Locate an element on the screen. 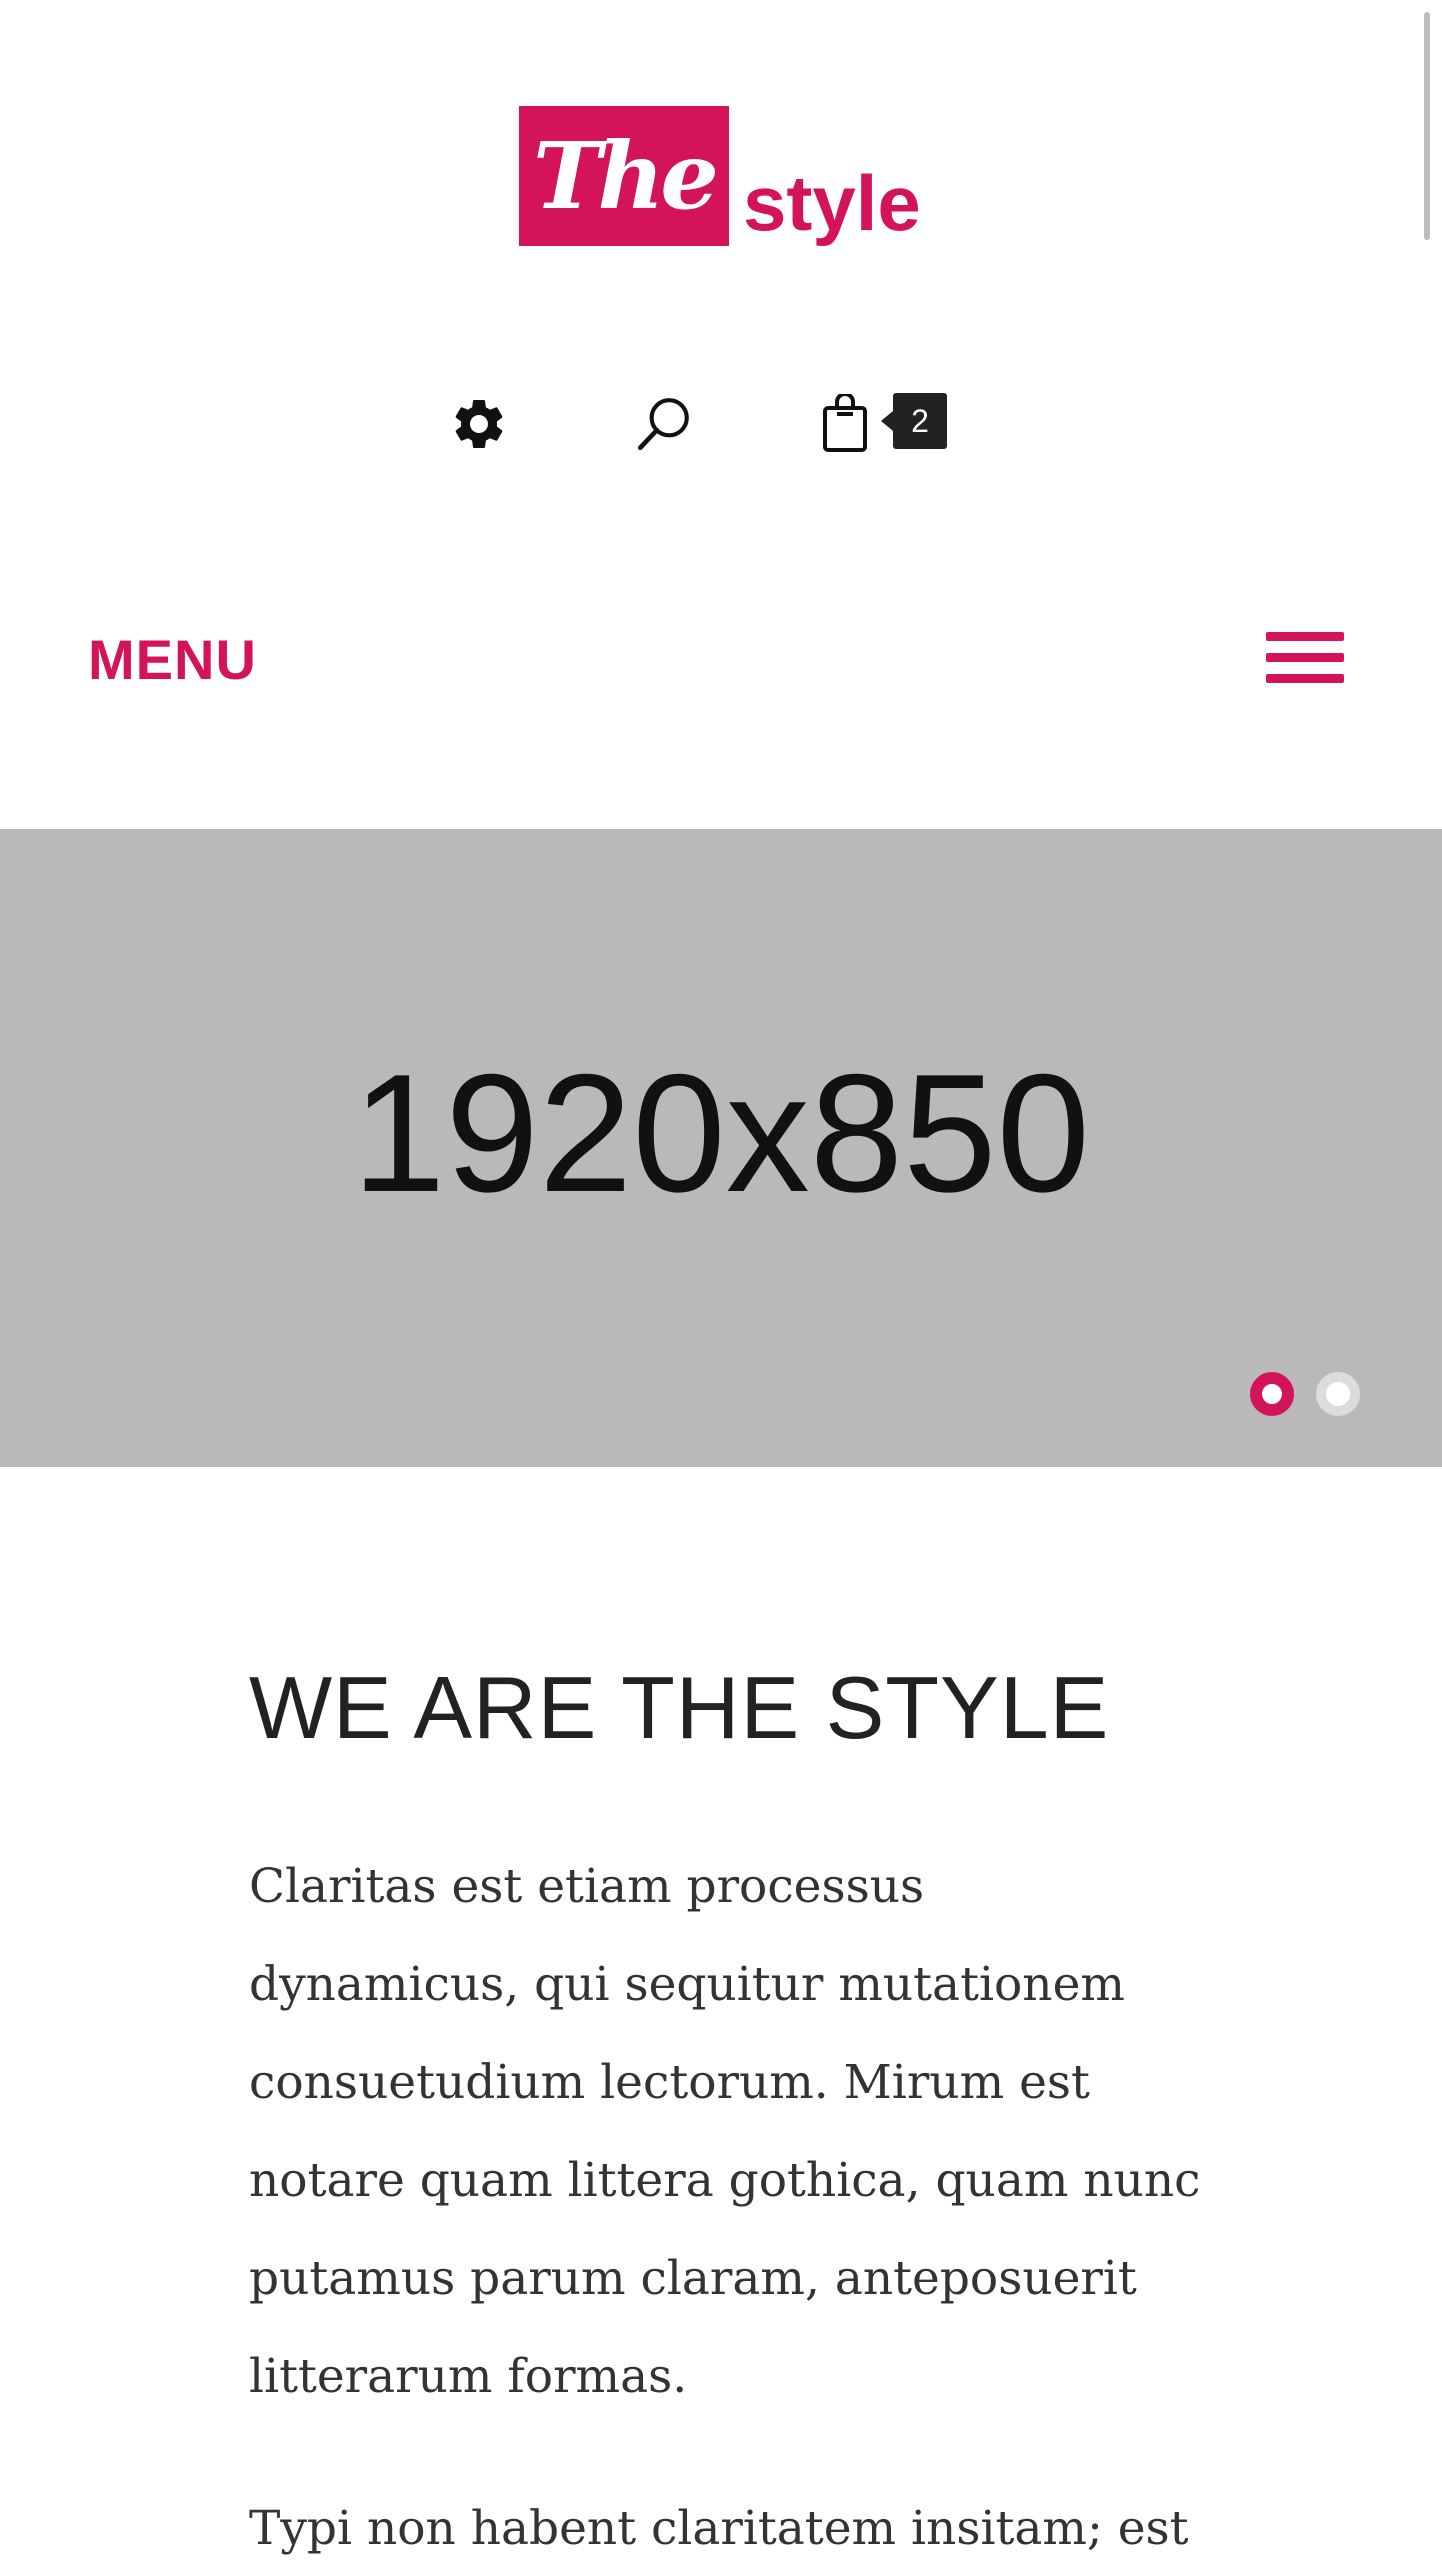 This screenshot has width=1442, height=2562. hero-placeholder-text: 1920x850 is located at coordinates (721, 1133).